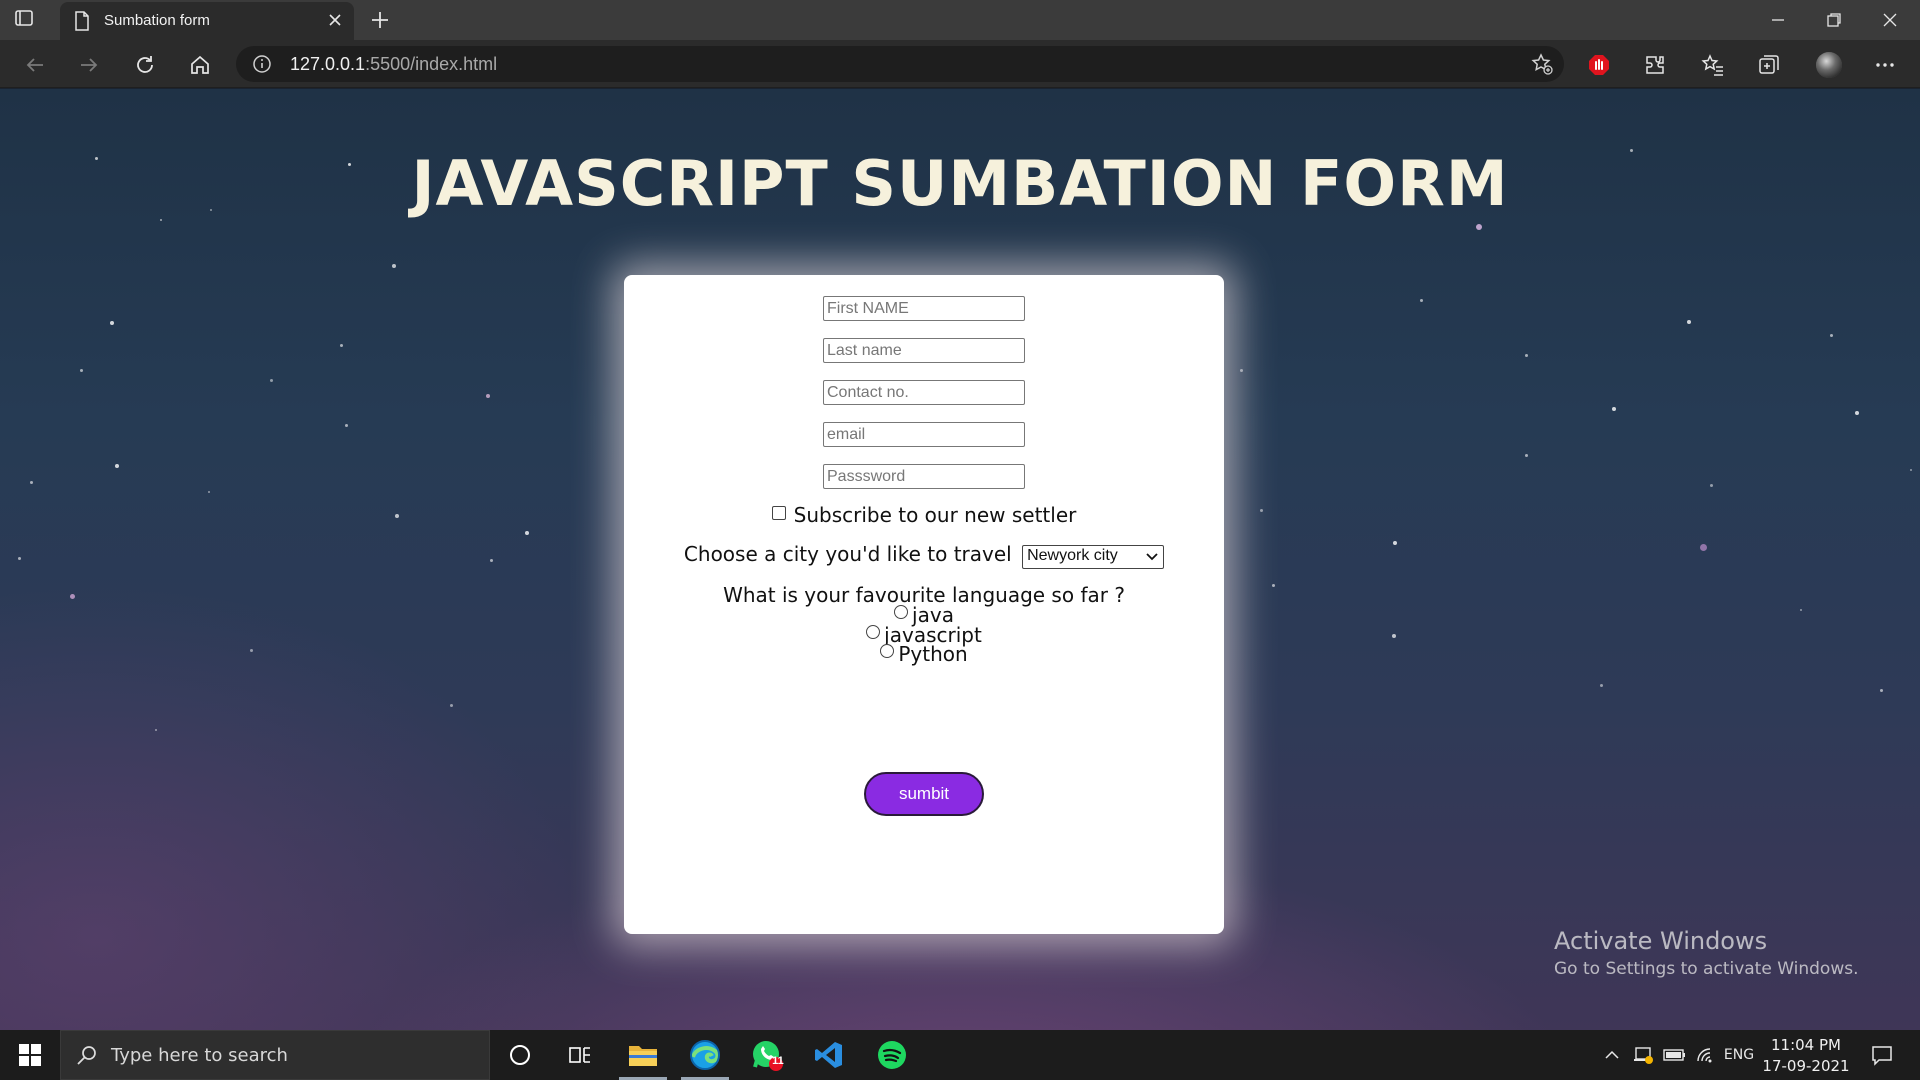  What do you see at coordinates (262, 66) in the screenshot?
I see `site-info-icon` at bounding box center [262, 66].